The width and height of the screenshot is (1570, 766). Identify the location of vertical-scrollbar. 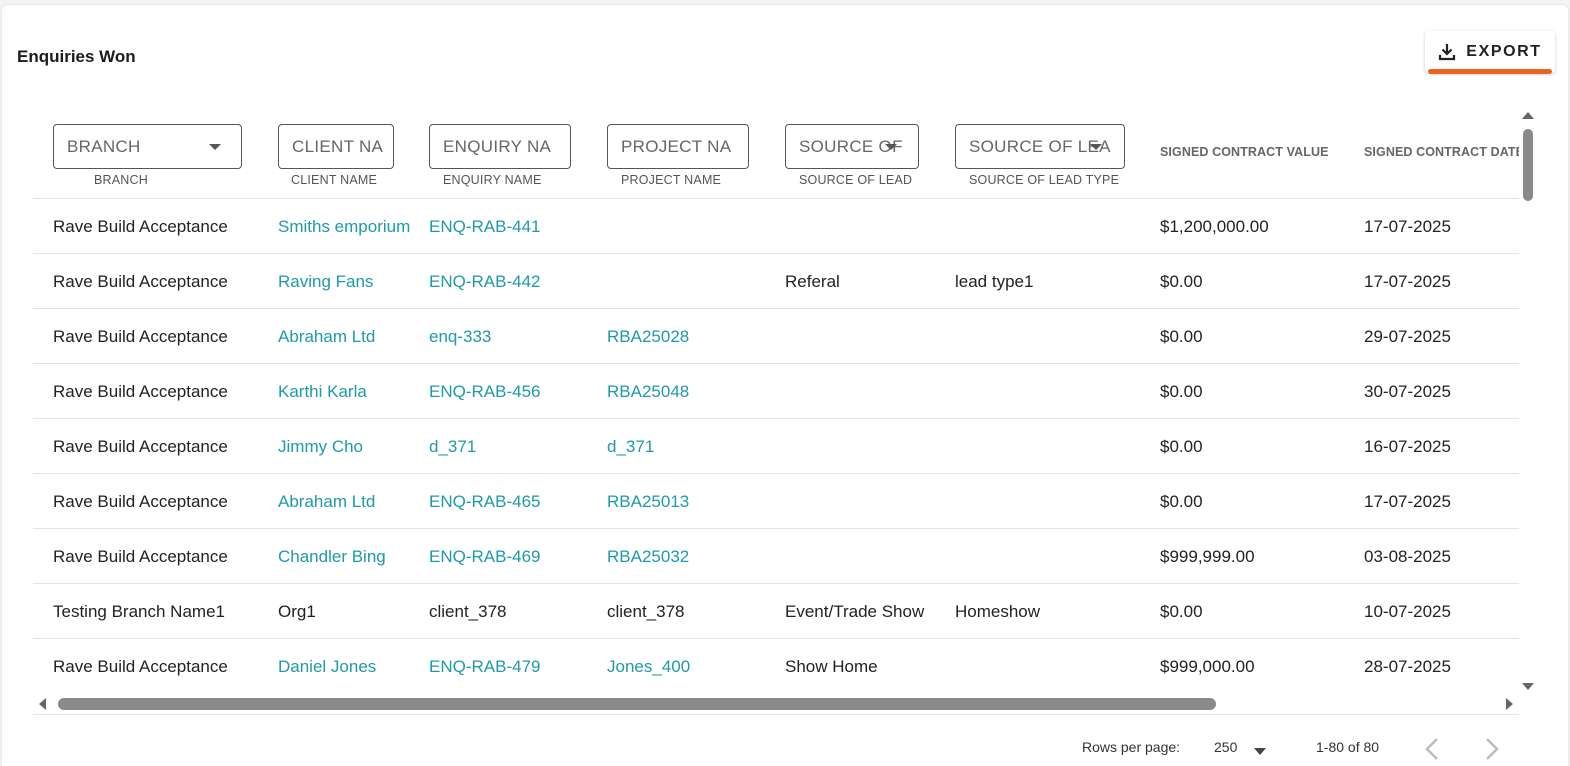
(1528, 401).